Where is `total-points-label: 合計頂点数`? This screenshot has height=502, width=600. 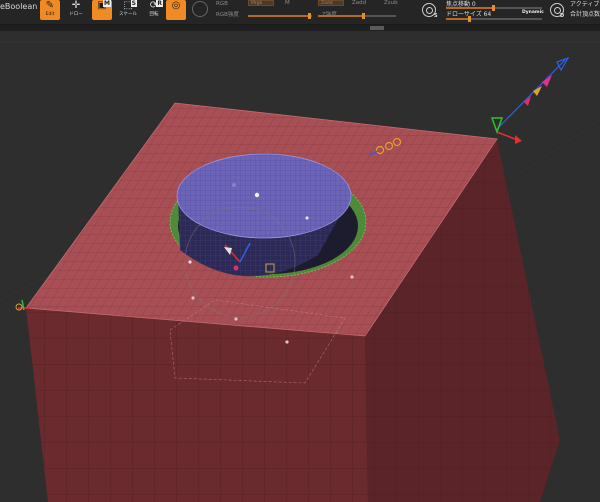
total-points-label: 合計頂点数 is located at coordinates (585, 14).